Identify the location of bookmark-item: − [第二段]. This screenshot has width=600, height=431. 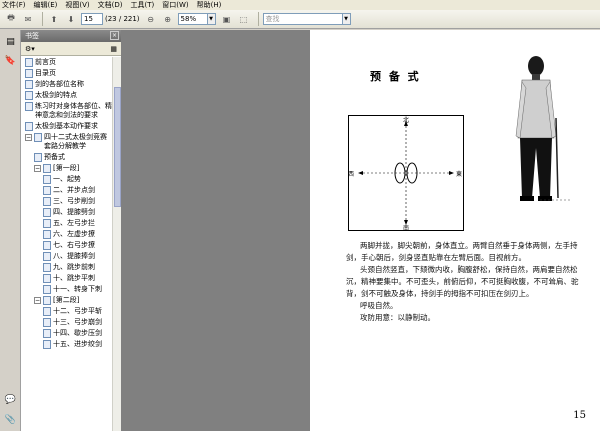
(67, 300).